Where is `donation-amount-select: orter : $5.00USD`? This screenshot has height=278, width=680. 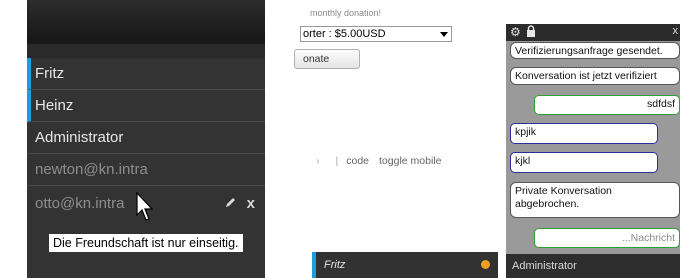 donation-amount-select: orter : $5.00USD is located at coordinates (376, 34).